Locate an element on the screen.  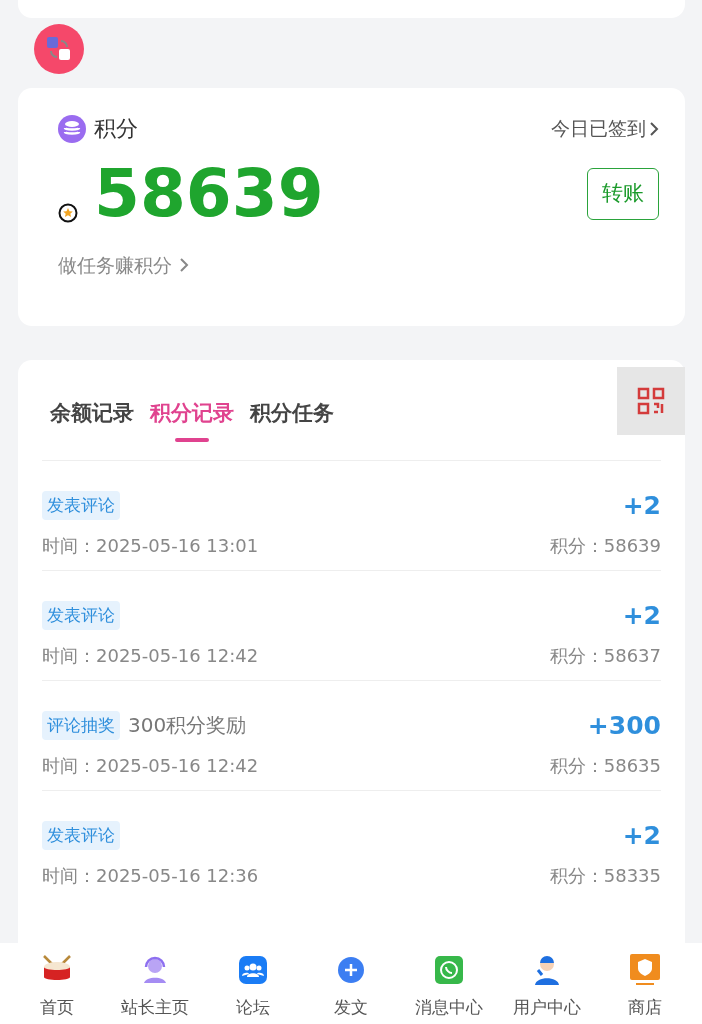
nav-item: 站长主页 is located at coordinates (155, 988).